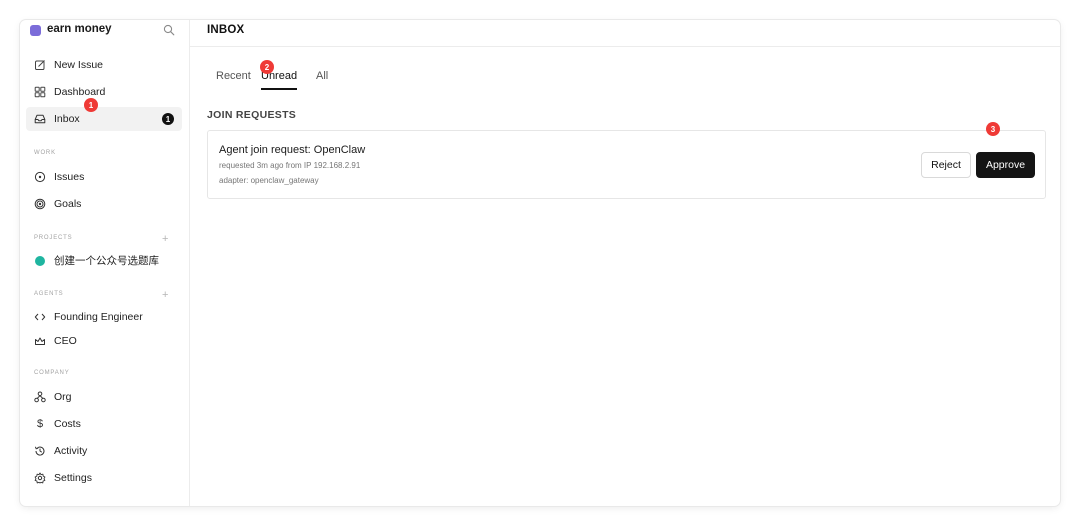 This screenshot has width=1080, height=526. What do you see at coordinates (67, 424) in the screenshot?
I see `sidebar-item-label: Costs` at bounding box center [67, 424].